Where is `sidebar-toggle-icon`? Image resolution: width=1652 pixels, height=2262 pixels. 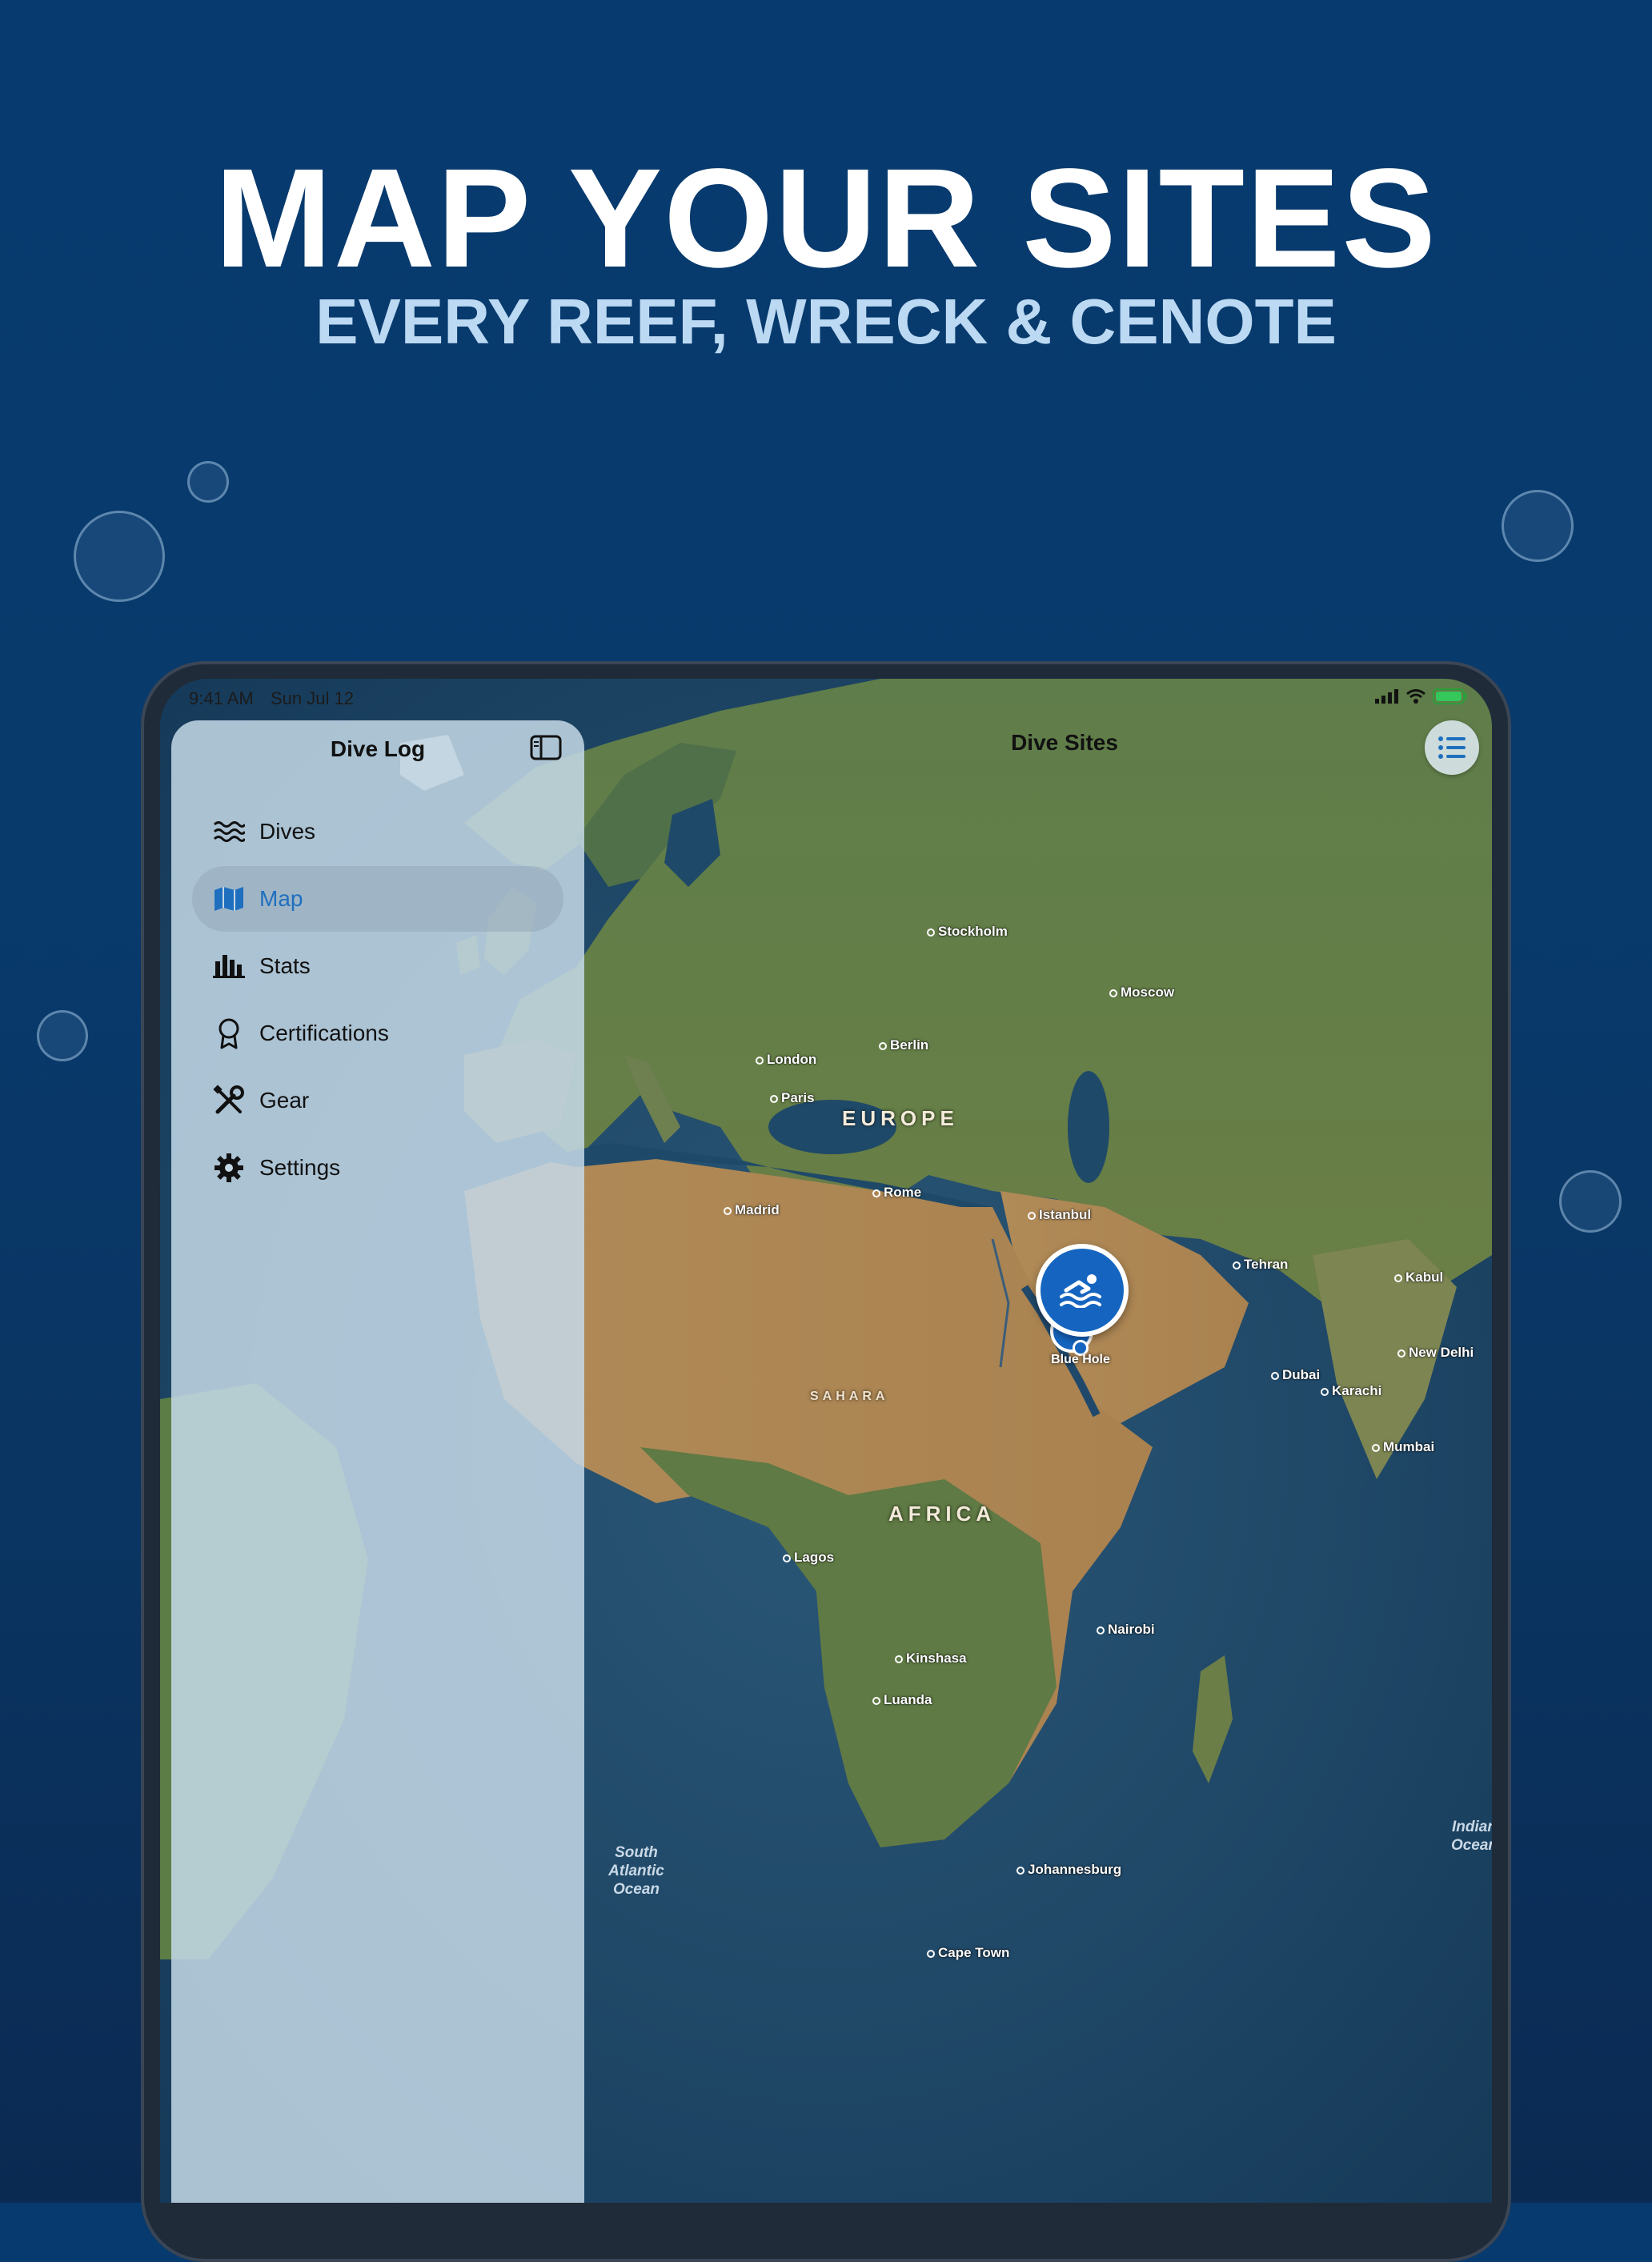
sidebar-toggle-icon is located at coordinates (546, 748).